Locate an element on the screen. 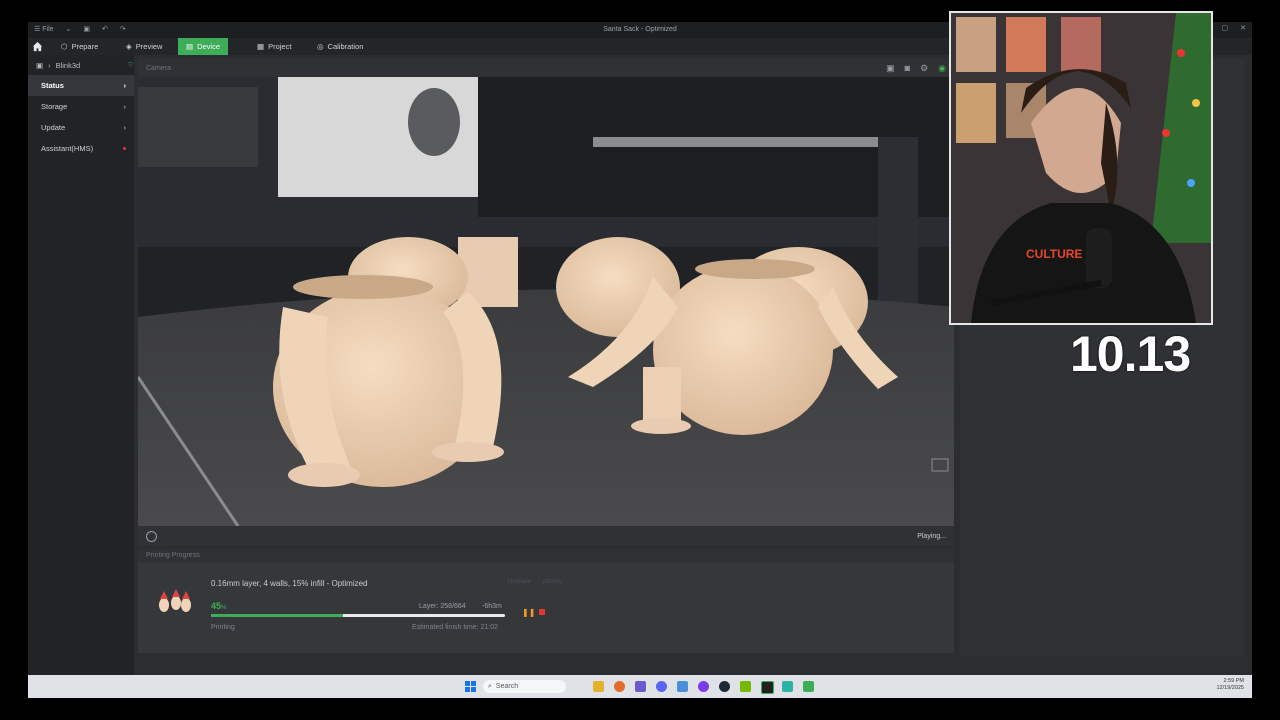  faded-label: Unbrake is located at coordinates (519, 582).